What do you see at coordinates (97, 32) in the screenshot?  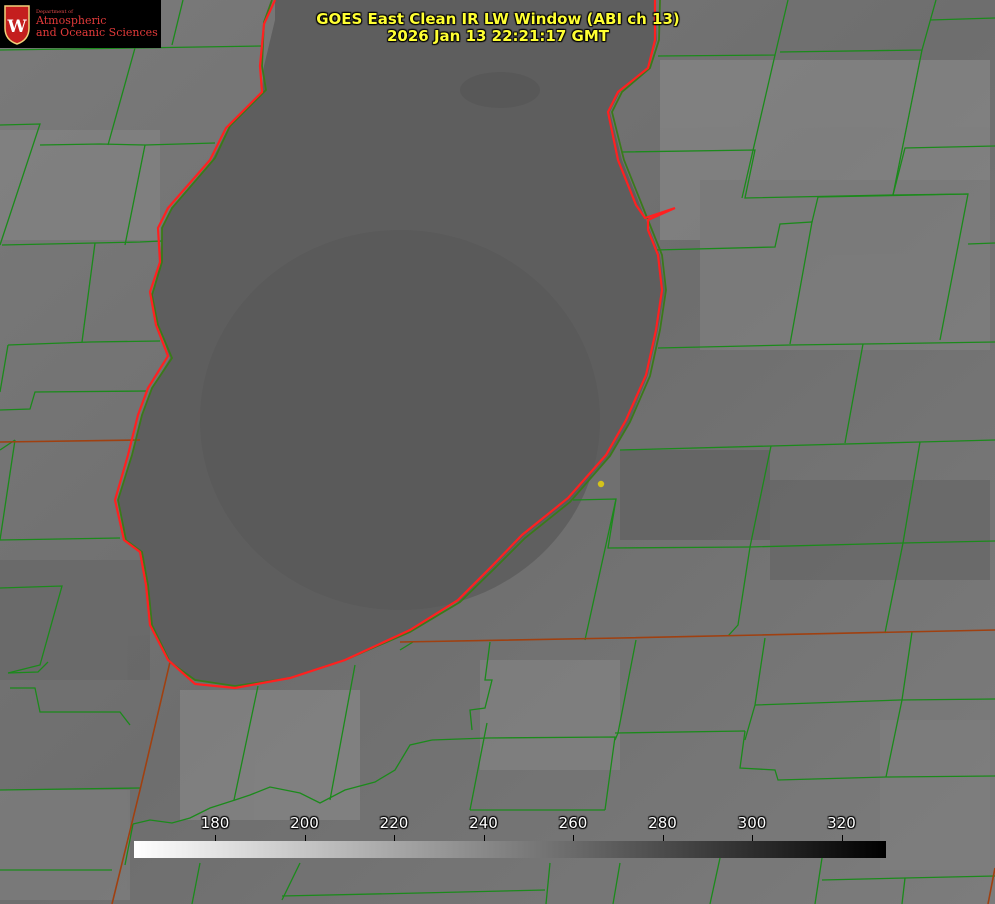 I see `logo-line-2: and Oceanic Sciences` at bounding box center [97, 32].